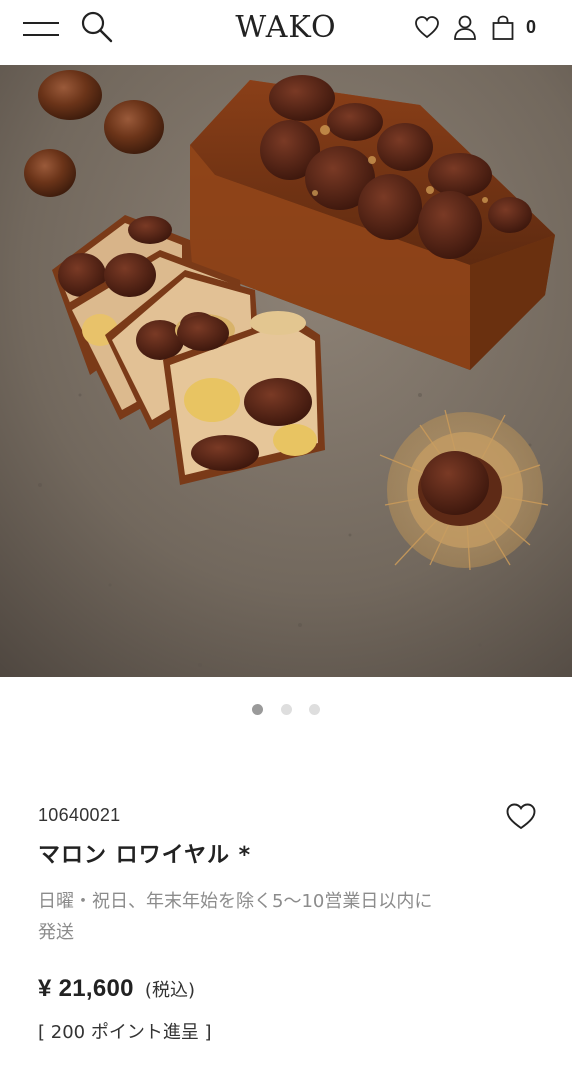 Image resolution: width=572 pixels, height=1080 pixels. What do you see at coordinates (521, 817) in the screenshot?
I see `favorite-heart-icon` at bounding box center [521, 817].